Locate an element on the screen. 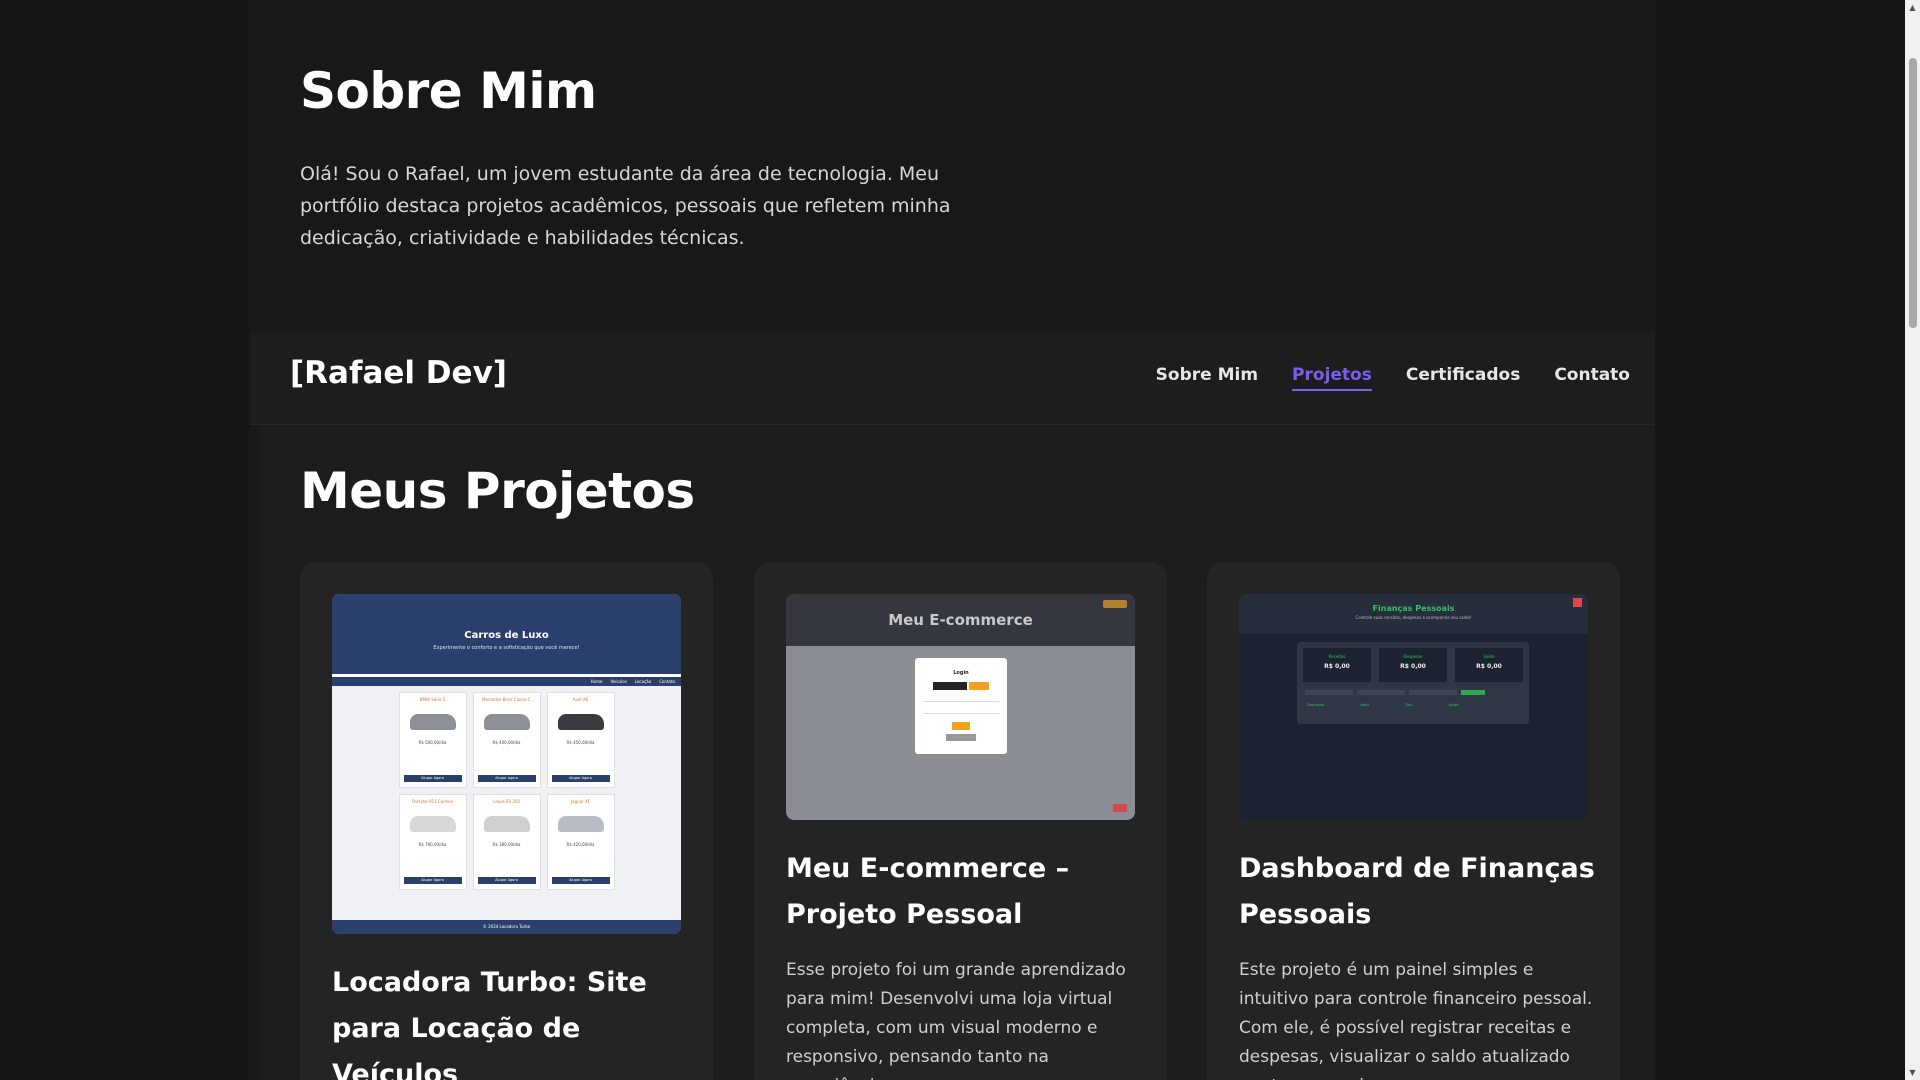 This screenshot has height=1080, width=1920. thumb-submit is located at coordinates (961, 726).